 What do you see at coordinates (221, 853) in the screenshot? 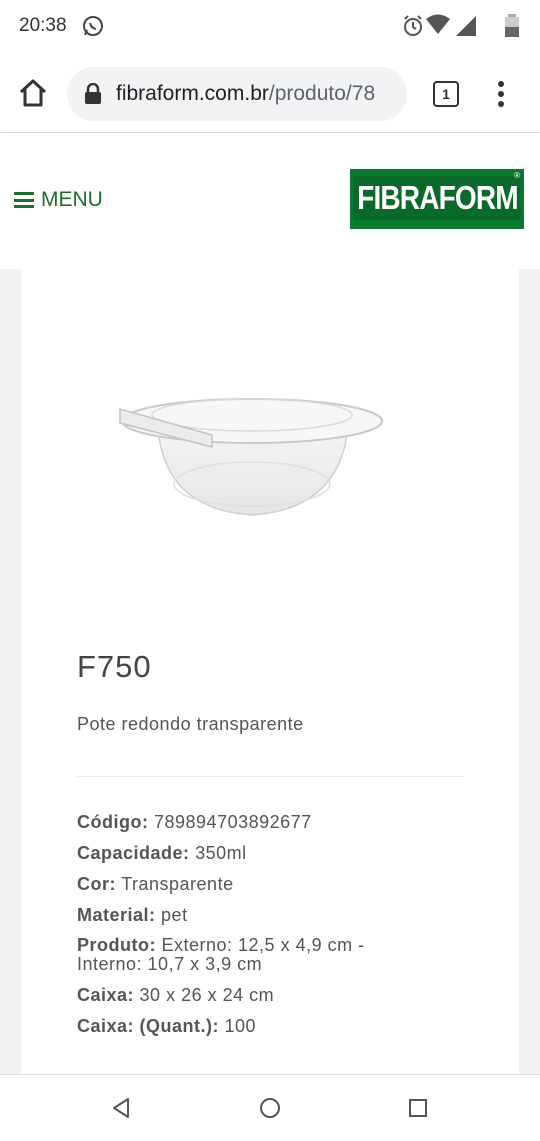
I see `spec-value: 350ml` at bounding box center [221, 853].